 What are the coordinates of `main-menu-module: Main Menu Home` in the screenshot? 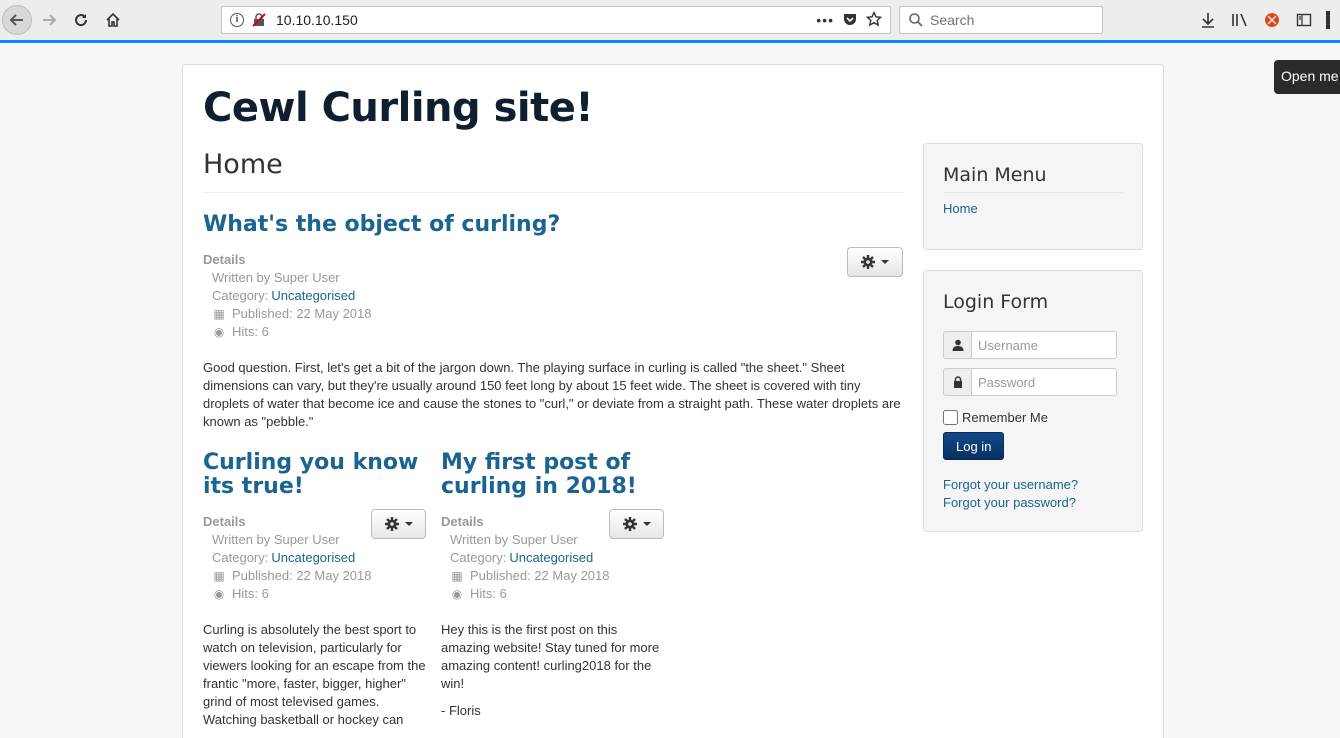 It's located at (1033, 196).